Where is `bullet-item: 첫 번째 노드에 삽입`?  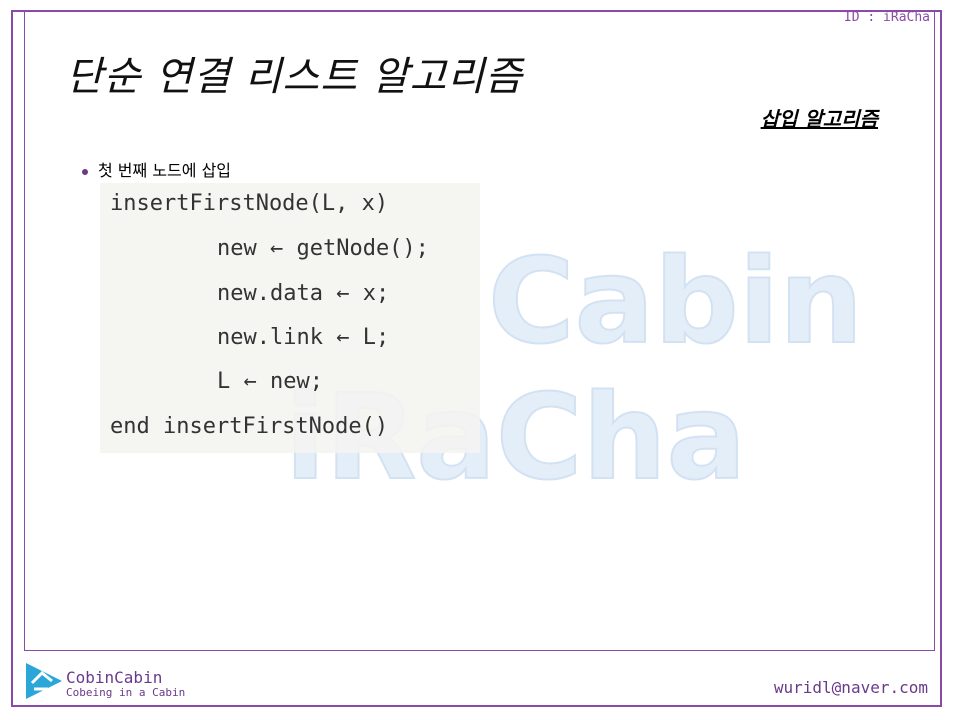
bullet-item: 첫 번째 노드에 삽입 is located at coordinates (156, 169).